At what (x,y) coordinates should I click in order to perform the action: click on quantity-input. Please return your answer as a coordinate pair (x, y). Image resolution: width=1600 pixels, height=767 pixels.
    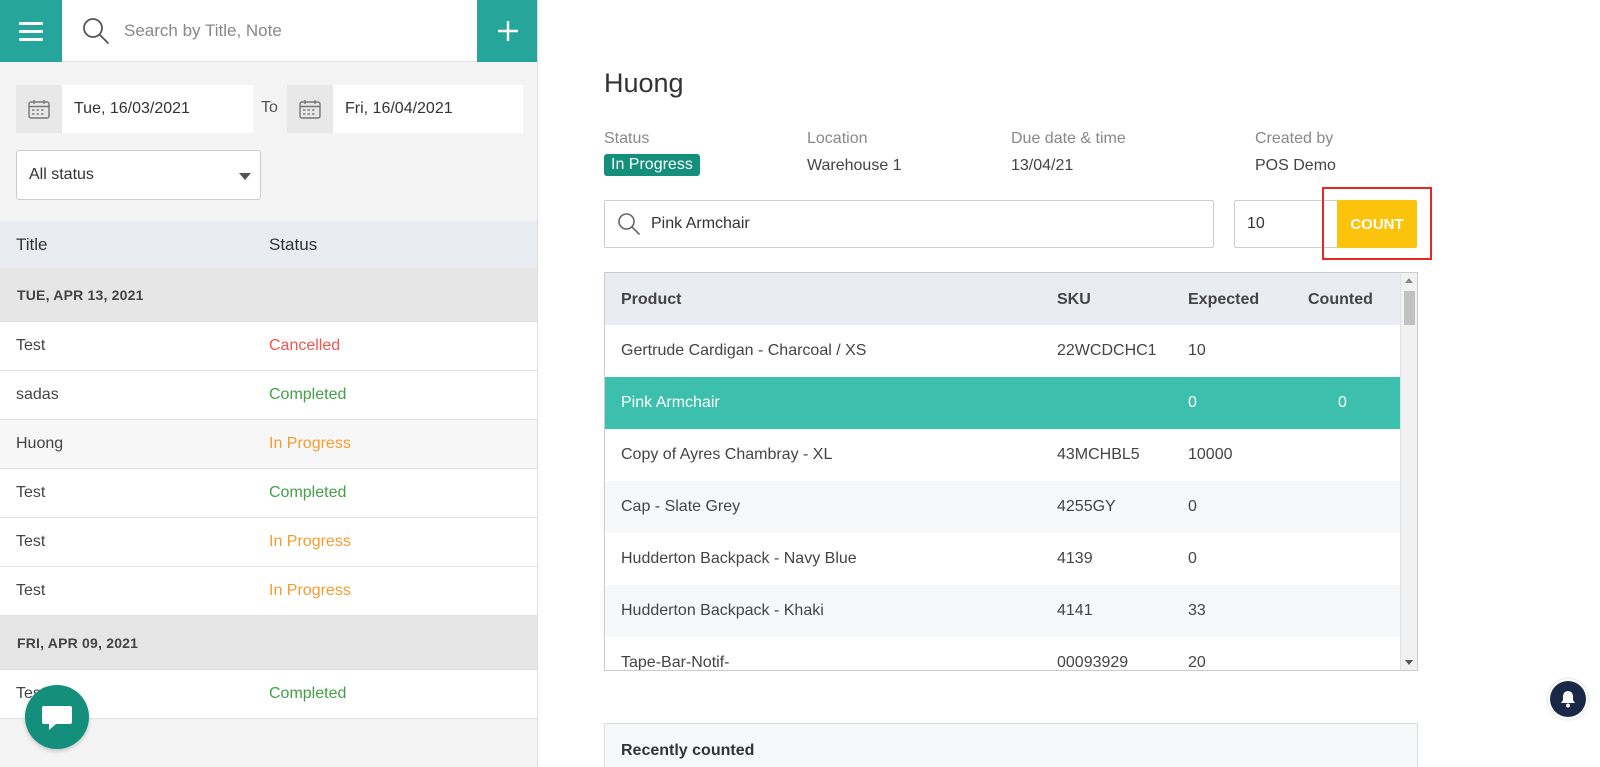
    Looking at the image, I should click on (1280, 224).